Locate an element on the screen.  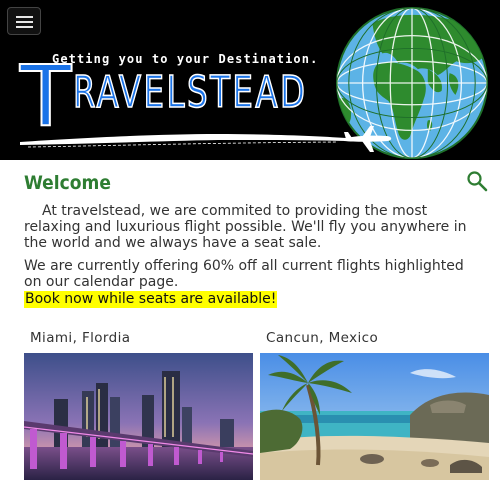
page-title: Welcome is located at coordinates (67, 183).